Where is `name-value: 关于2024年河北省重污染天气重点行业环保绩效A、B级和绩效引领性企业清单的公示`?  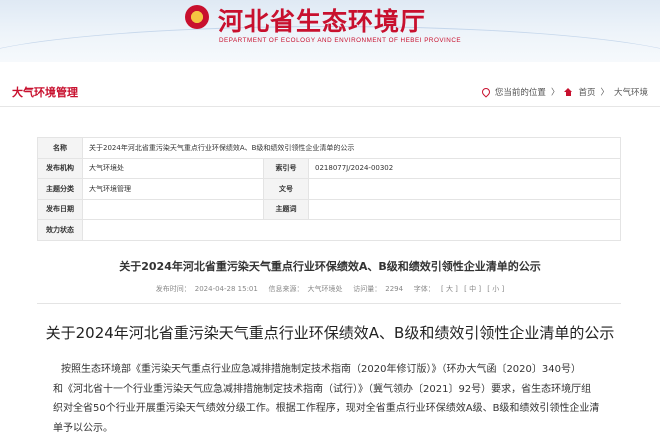 name-value: 关于2024年河北省重污染天气重点行业环保绩效A、B级和绩效引领性企业清单的公示 is located at coordinates (351, 148).